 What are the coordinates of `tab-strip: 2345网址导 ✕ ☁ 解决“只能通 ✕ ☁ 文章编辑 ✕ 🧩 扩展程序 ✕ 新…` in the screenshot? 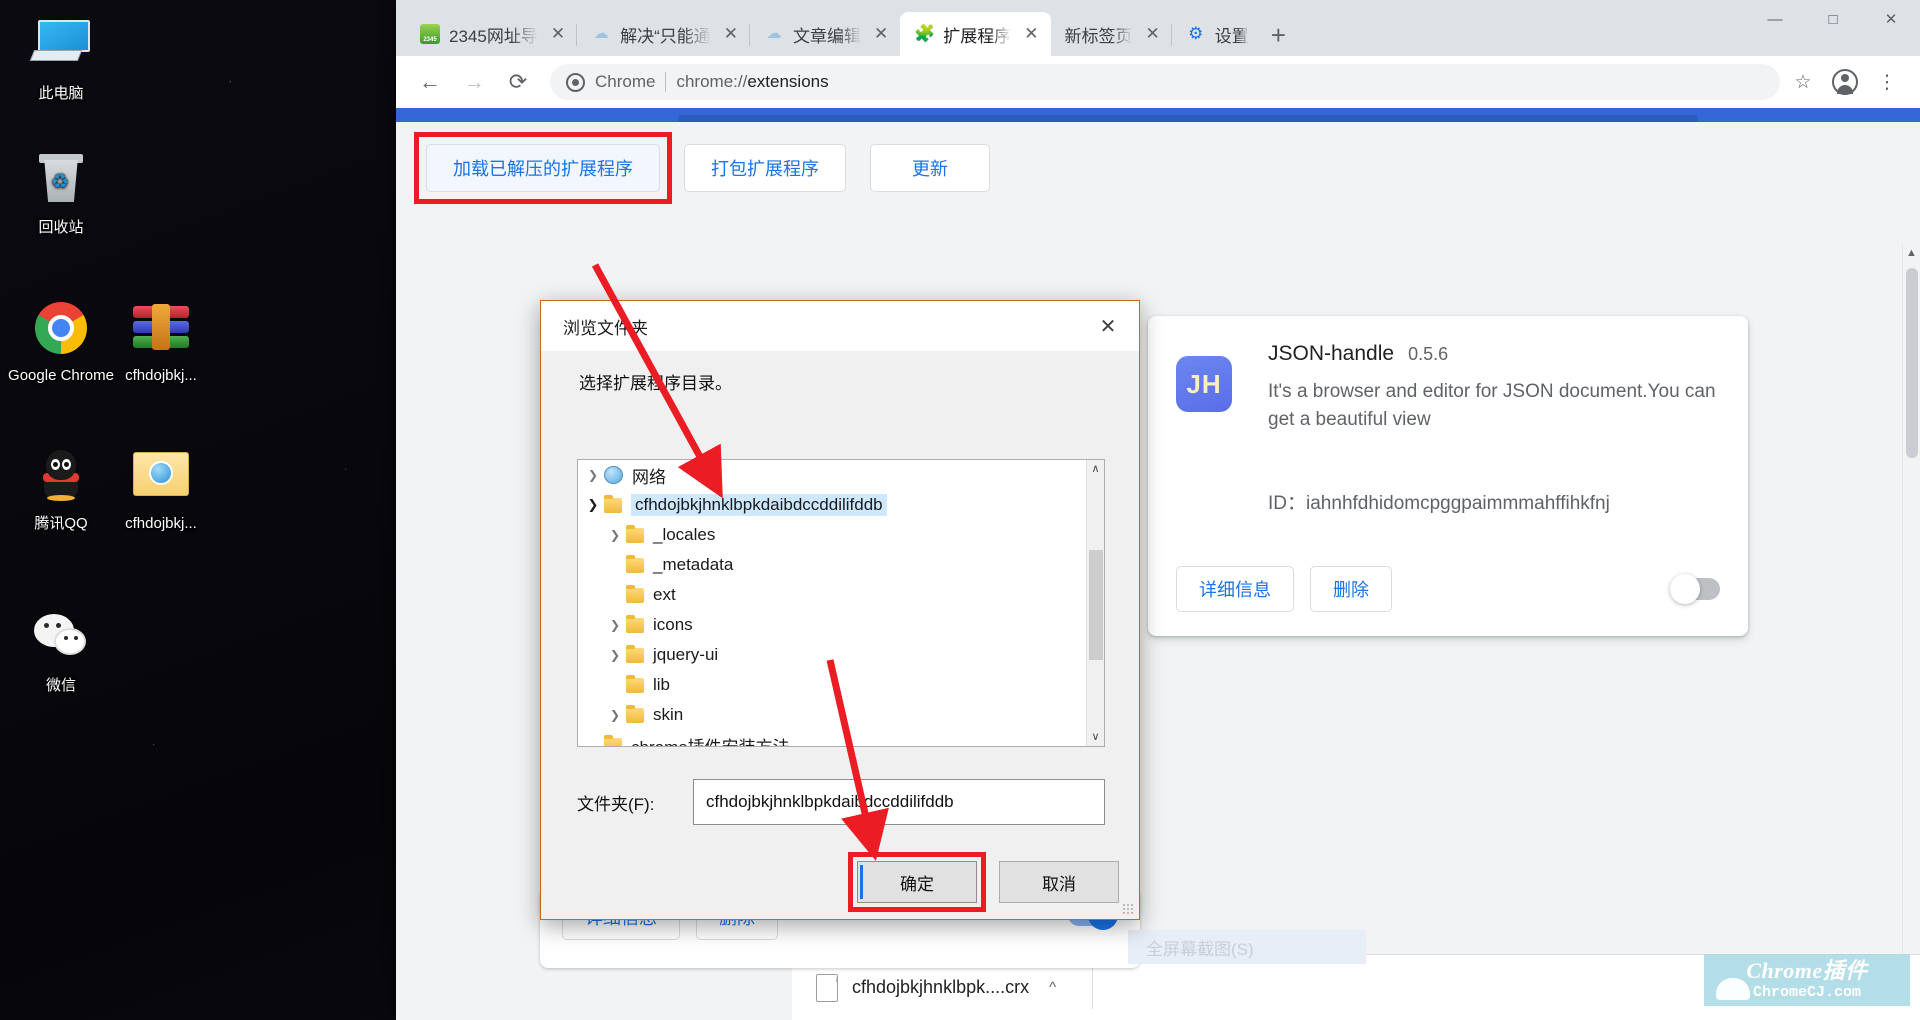 It's located at (1158, 28).